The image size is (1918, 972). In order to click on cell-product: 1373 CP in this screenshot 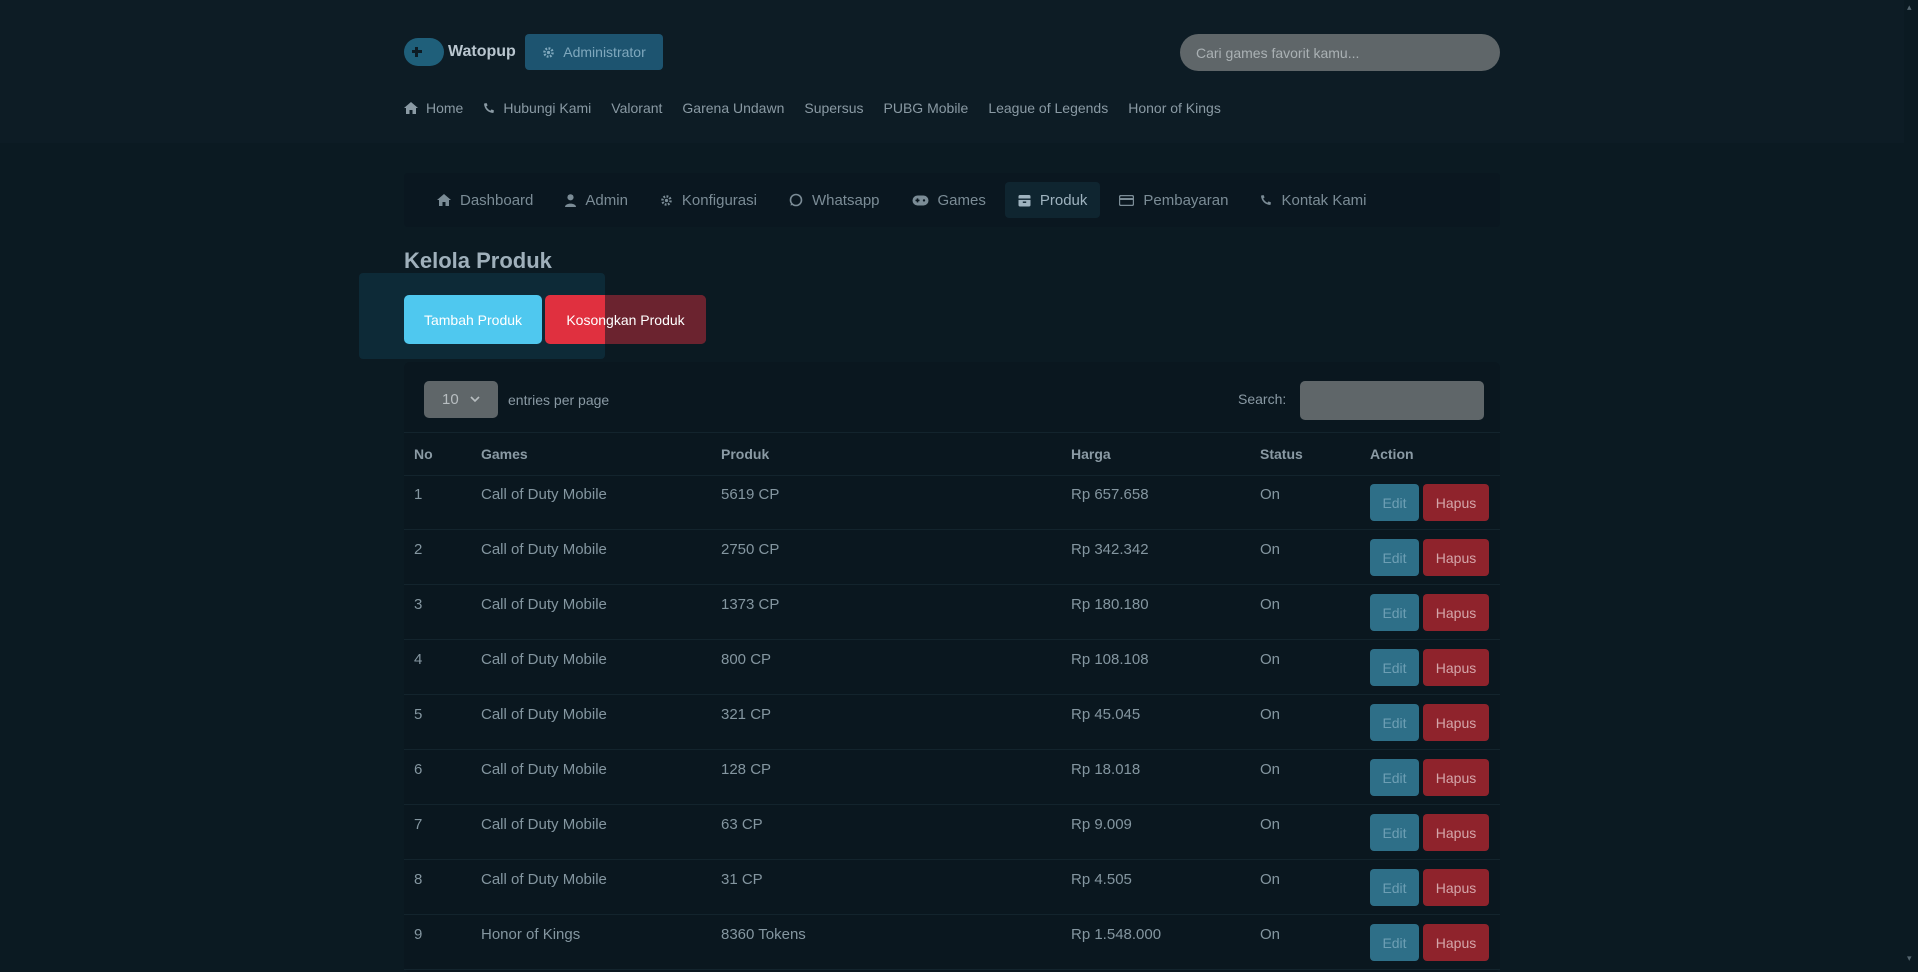, I will do `click(750, 604)`.